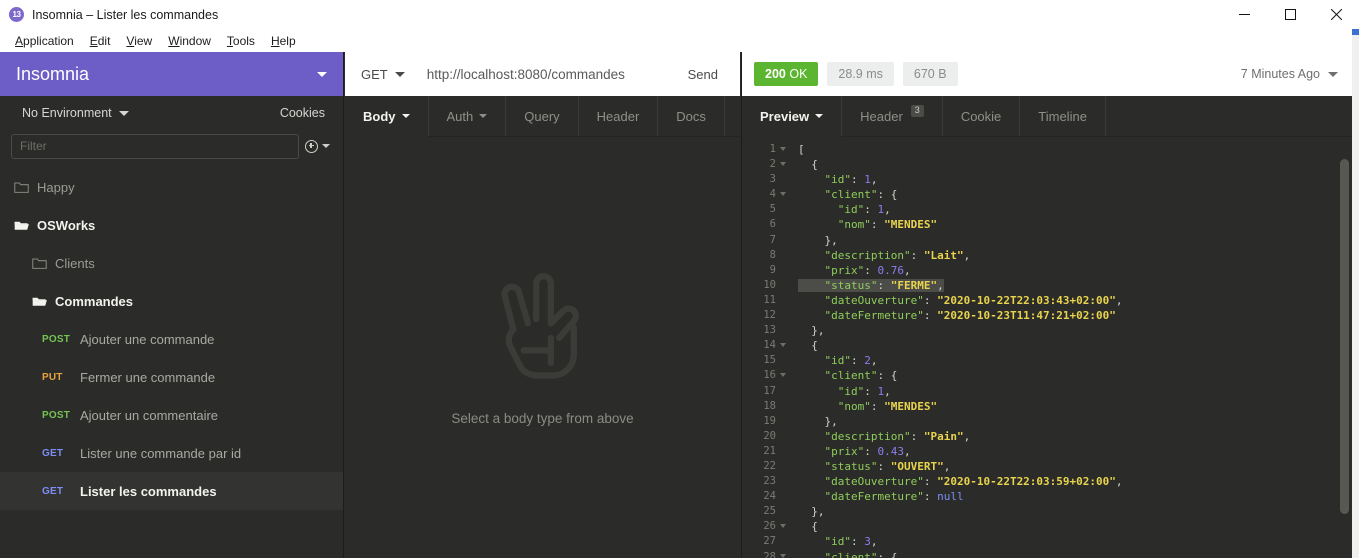  What do you see at coordinates (818, 512) in the screenshot?
I see `code-token: },` at bounding box center [818, 512].